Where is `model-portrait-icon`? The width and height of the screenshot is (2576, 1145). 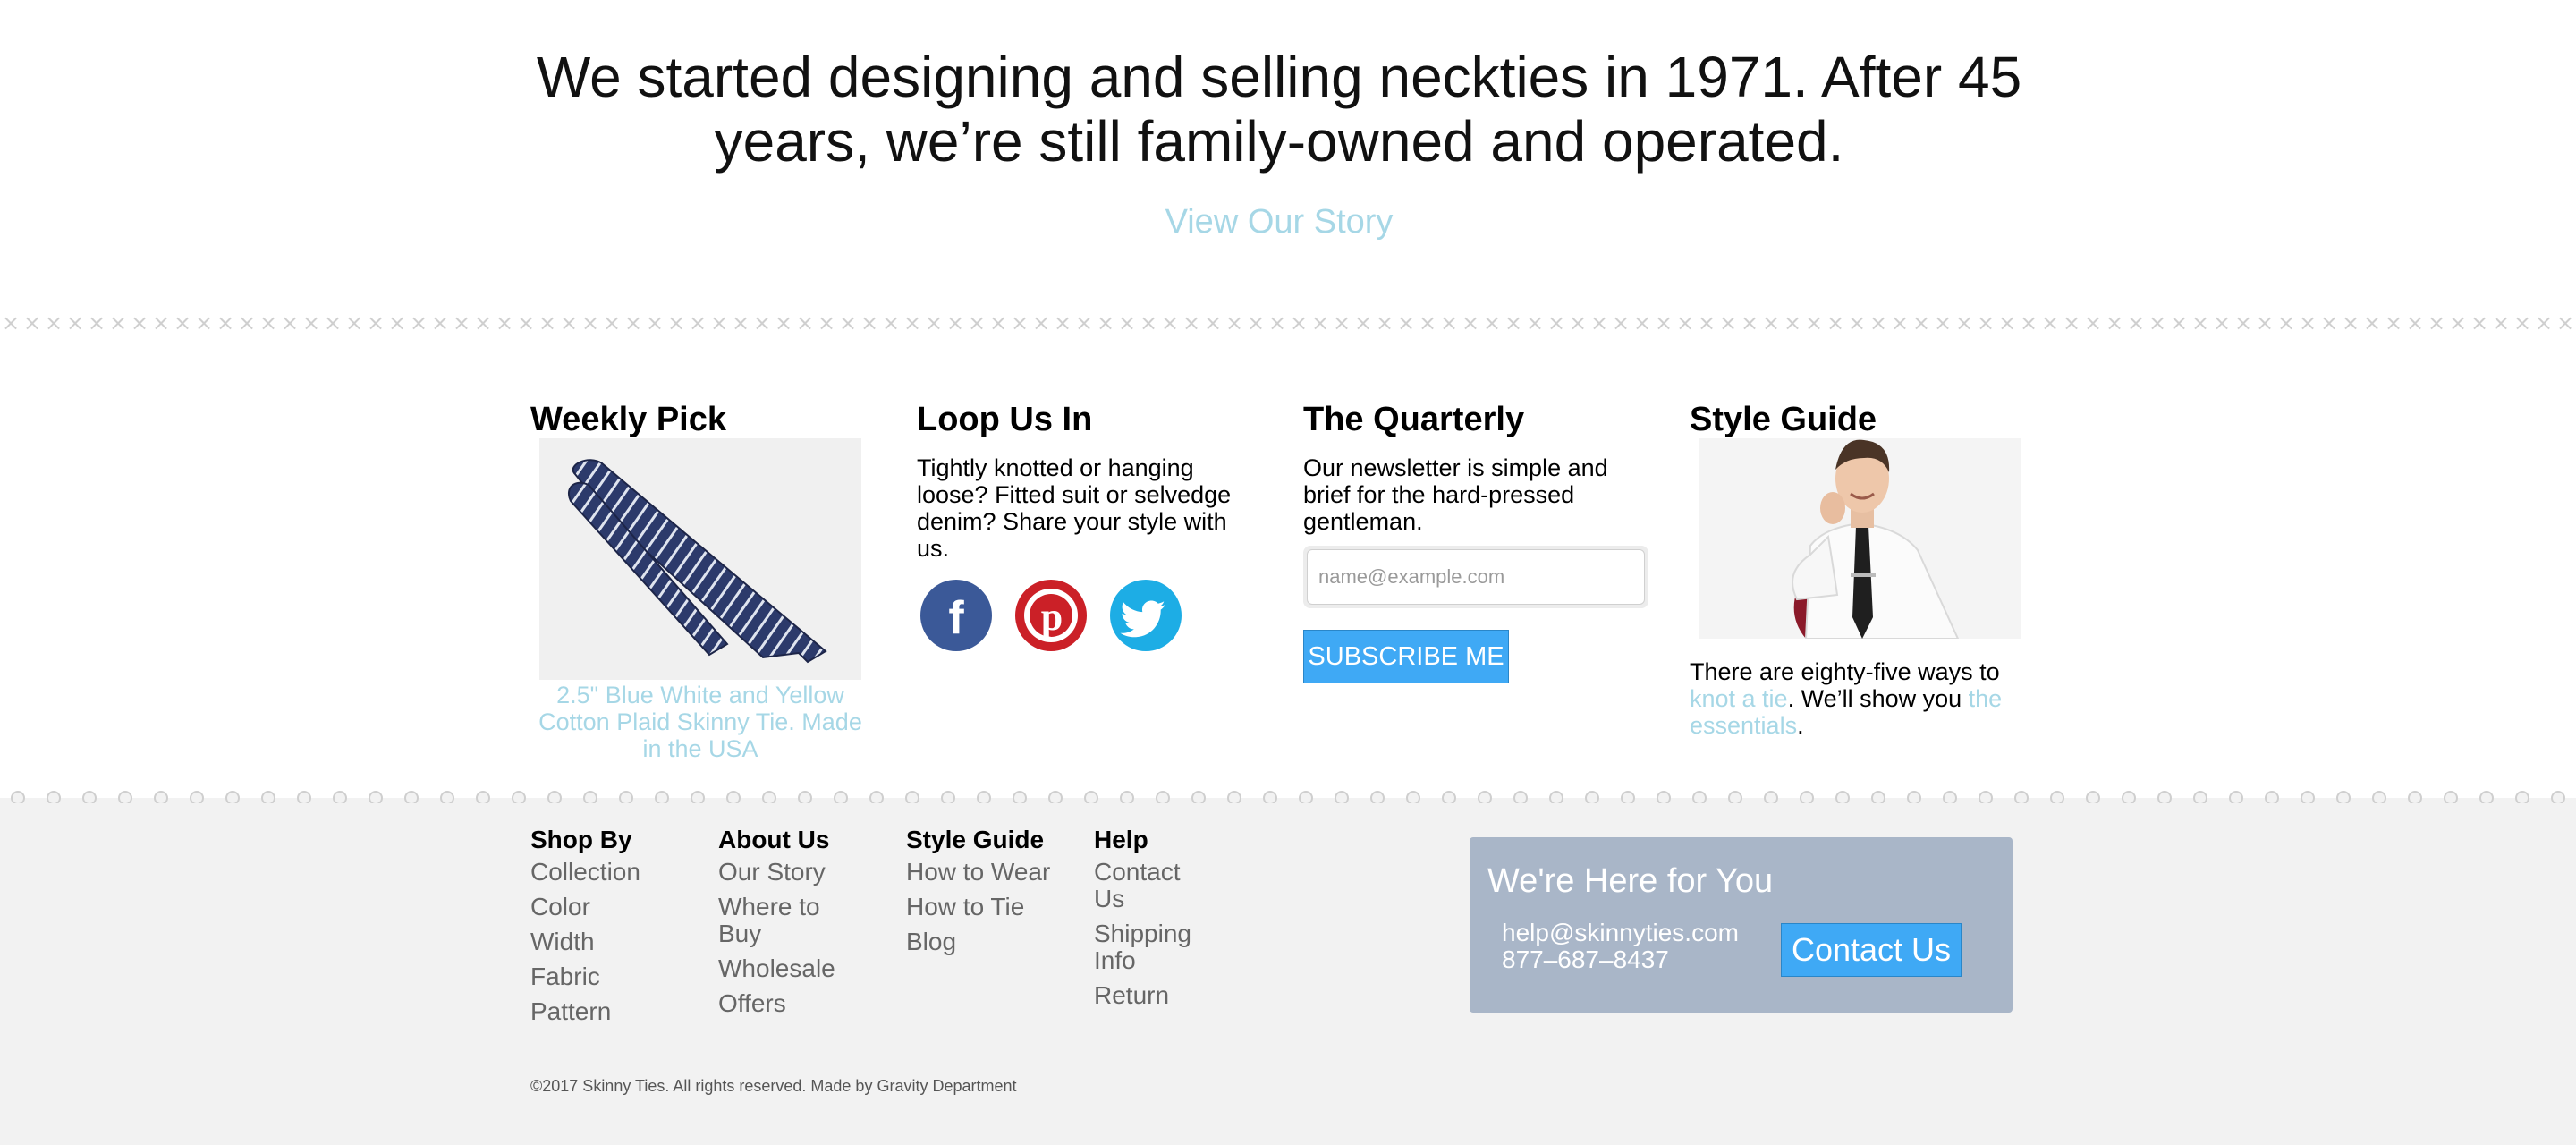 model-portrait-icon is located at coordinates (1860, 538).